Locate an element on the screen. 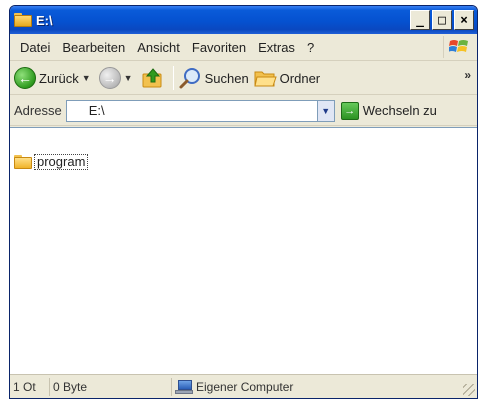 This screenshot has height=401, width=484. back-arrow-icon: ← is located at coordinates (25, 78).